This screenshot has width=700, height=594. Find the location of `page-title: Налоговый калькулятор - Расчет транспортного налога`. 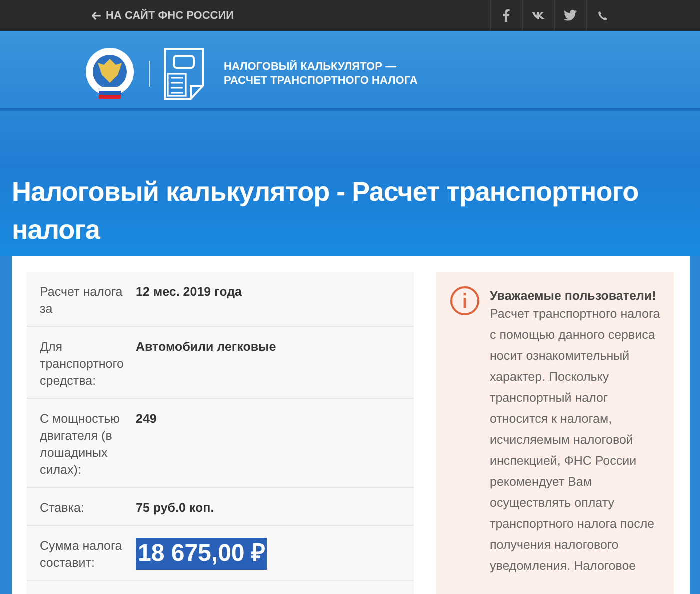

page-title: Налоговый калькулятор - Расчет транспортного налога is located at coordinates (325, 211).